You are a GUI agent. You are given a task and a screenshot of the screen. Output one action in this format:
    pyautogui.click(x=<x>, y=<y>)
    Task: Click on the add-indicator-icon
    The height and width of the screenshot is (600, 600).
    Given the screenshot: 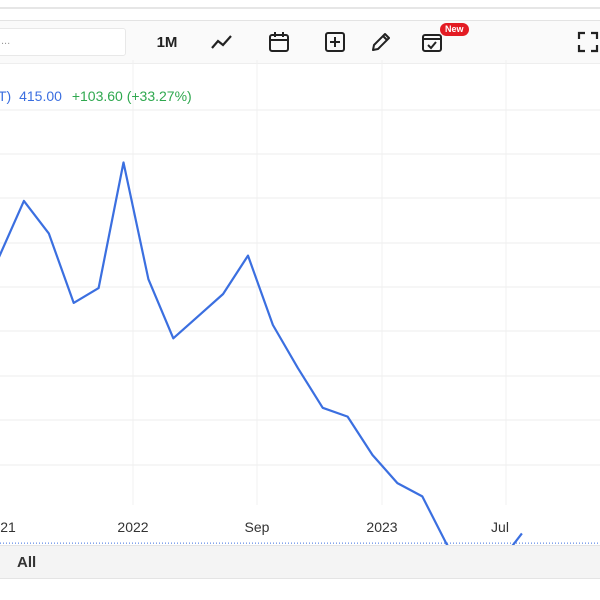 What is the action you would take?
    pyautogui.click(x=335, y=42)
    